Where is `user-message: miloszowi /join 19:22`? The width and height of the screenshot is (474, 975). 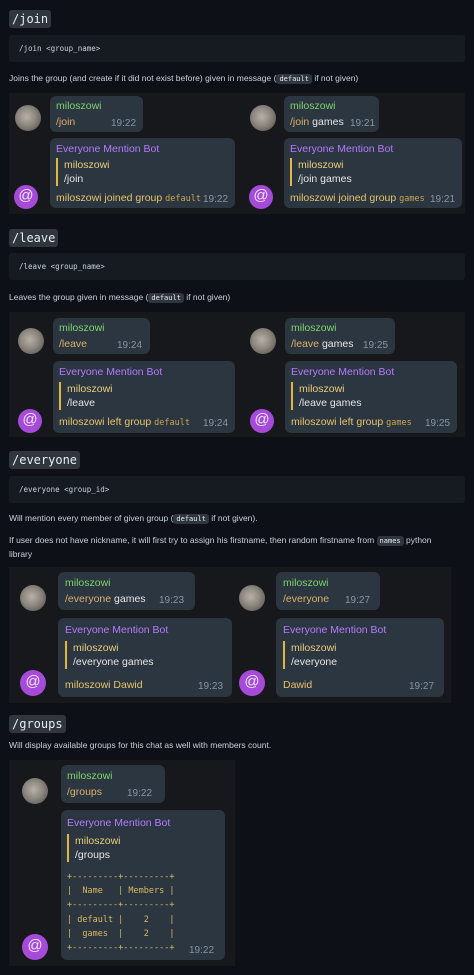 user-message: miloszowi /join 19:22 is located at coordinates (96, 114).